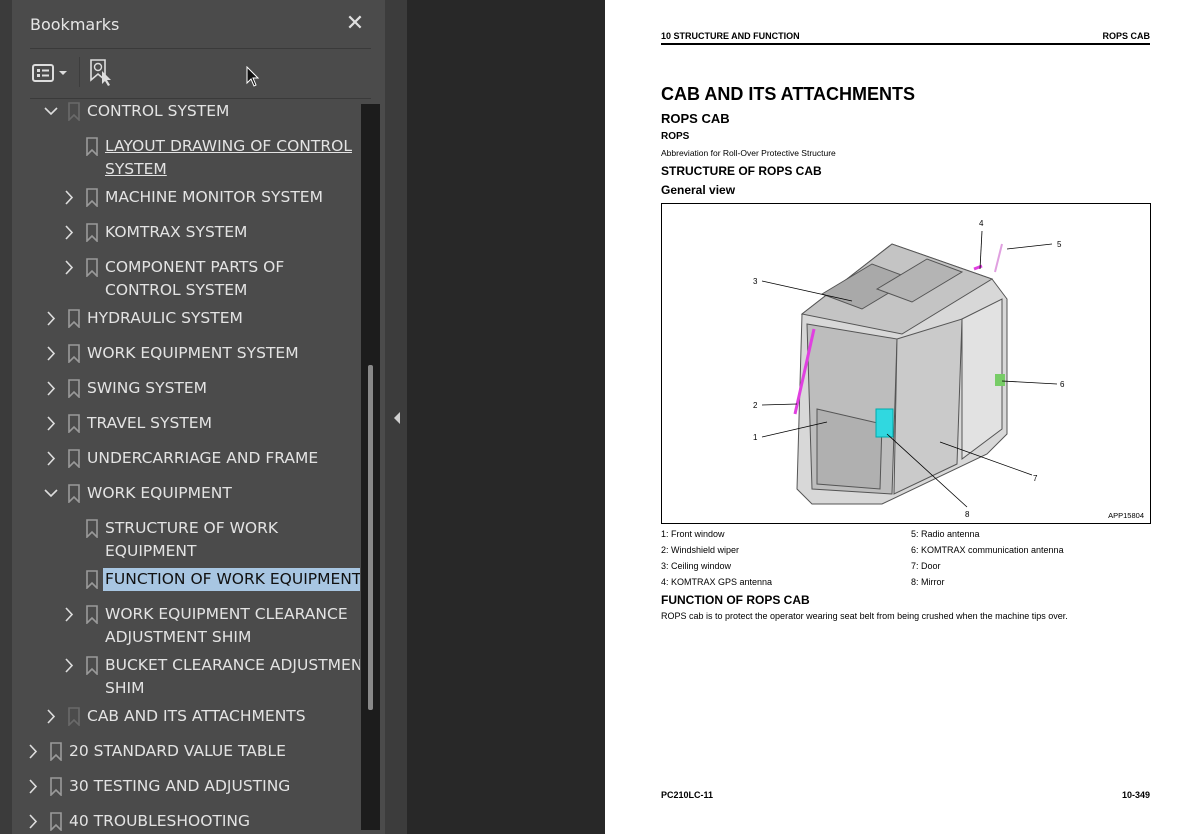 The image size is (1200, 834). I want to click on bookmark-label: CAB AND ITS ATTACHMENTS, so click(196, 716).